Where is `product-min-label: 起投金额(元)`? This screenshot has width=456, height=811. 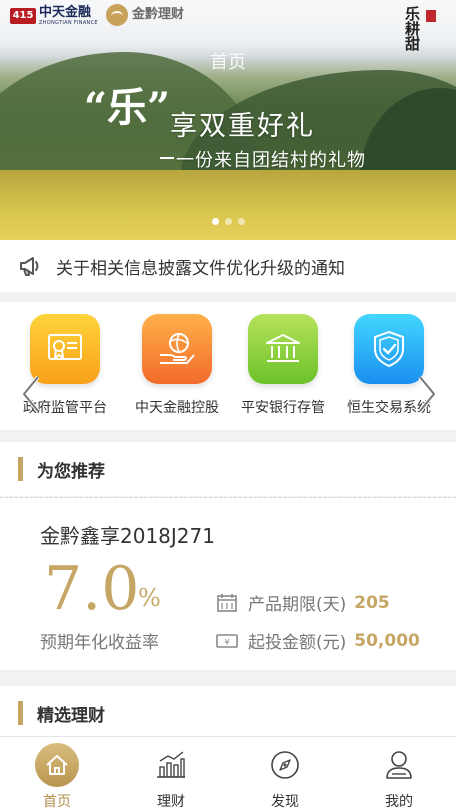 product-min-label: 起投金额(元) is located at coordinates (297, 643).